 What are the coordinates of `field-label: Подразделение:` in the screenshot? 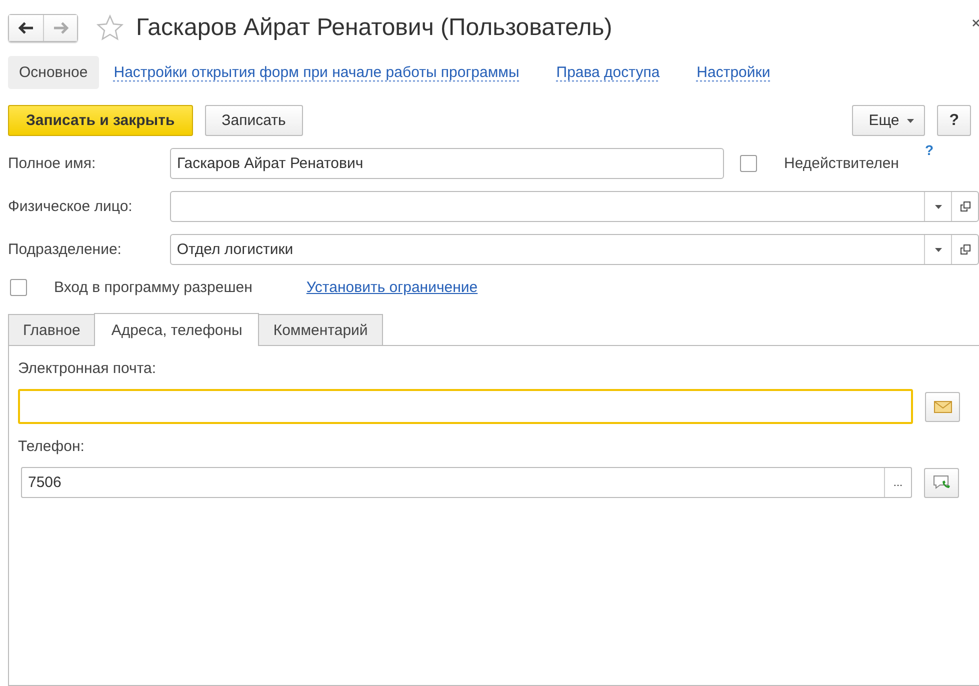 It's located at (65, 249).